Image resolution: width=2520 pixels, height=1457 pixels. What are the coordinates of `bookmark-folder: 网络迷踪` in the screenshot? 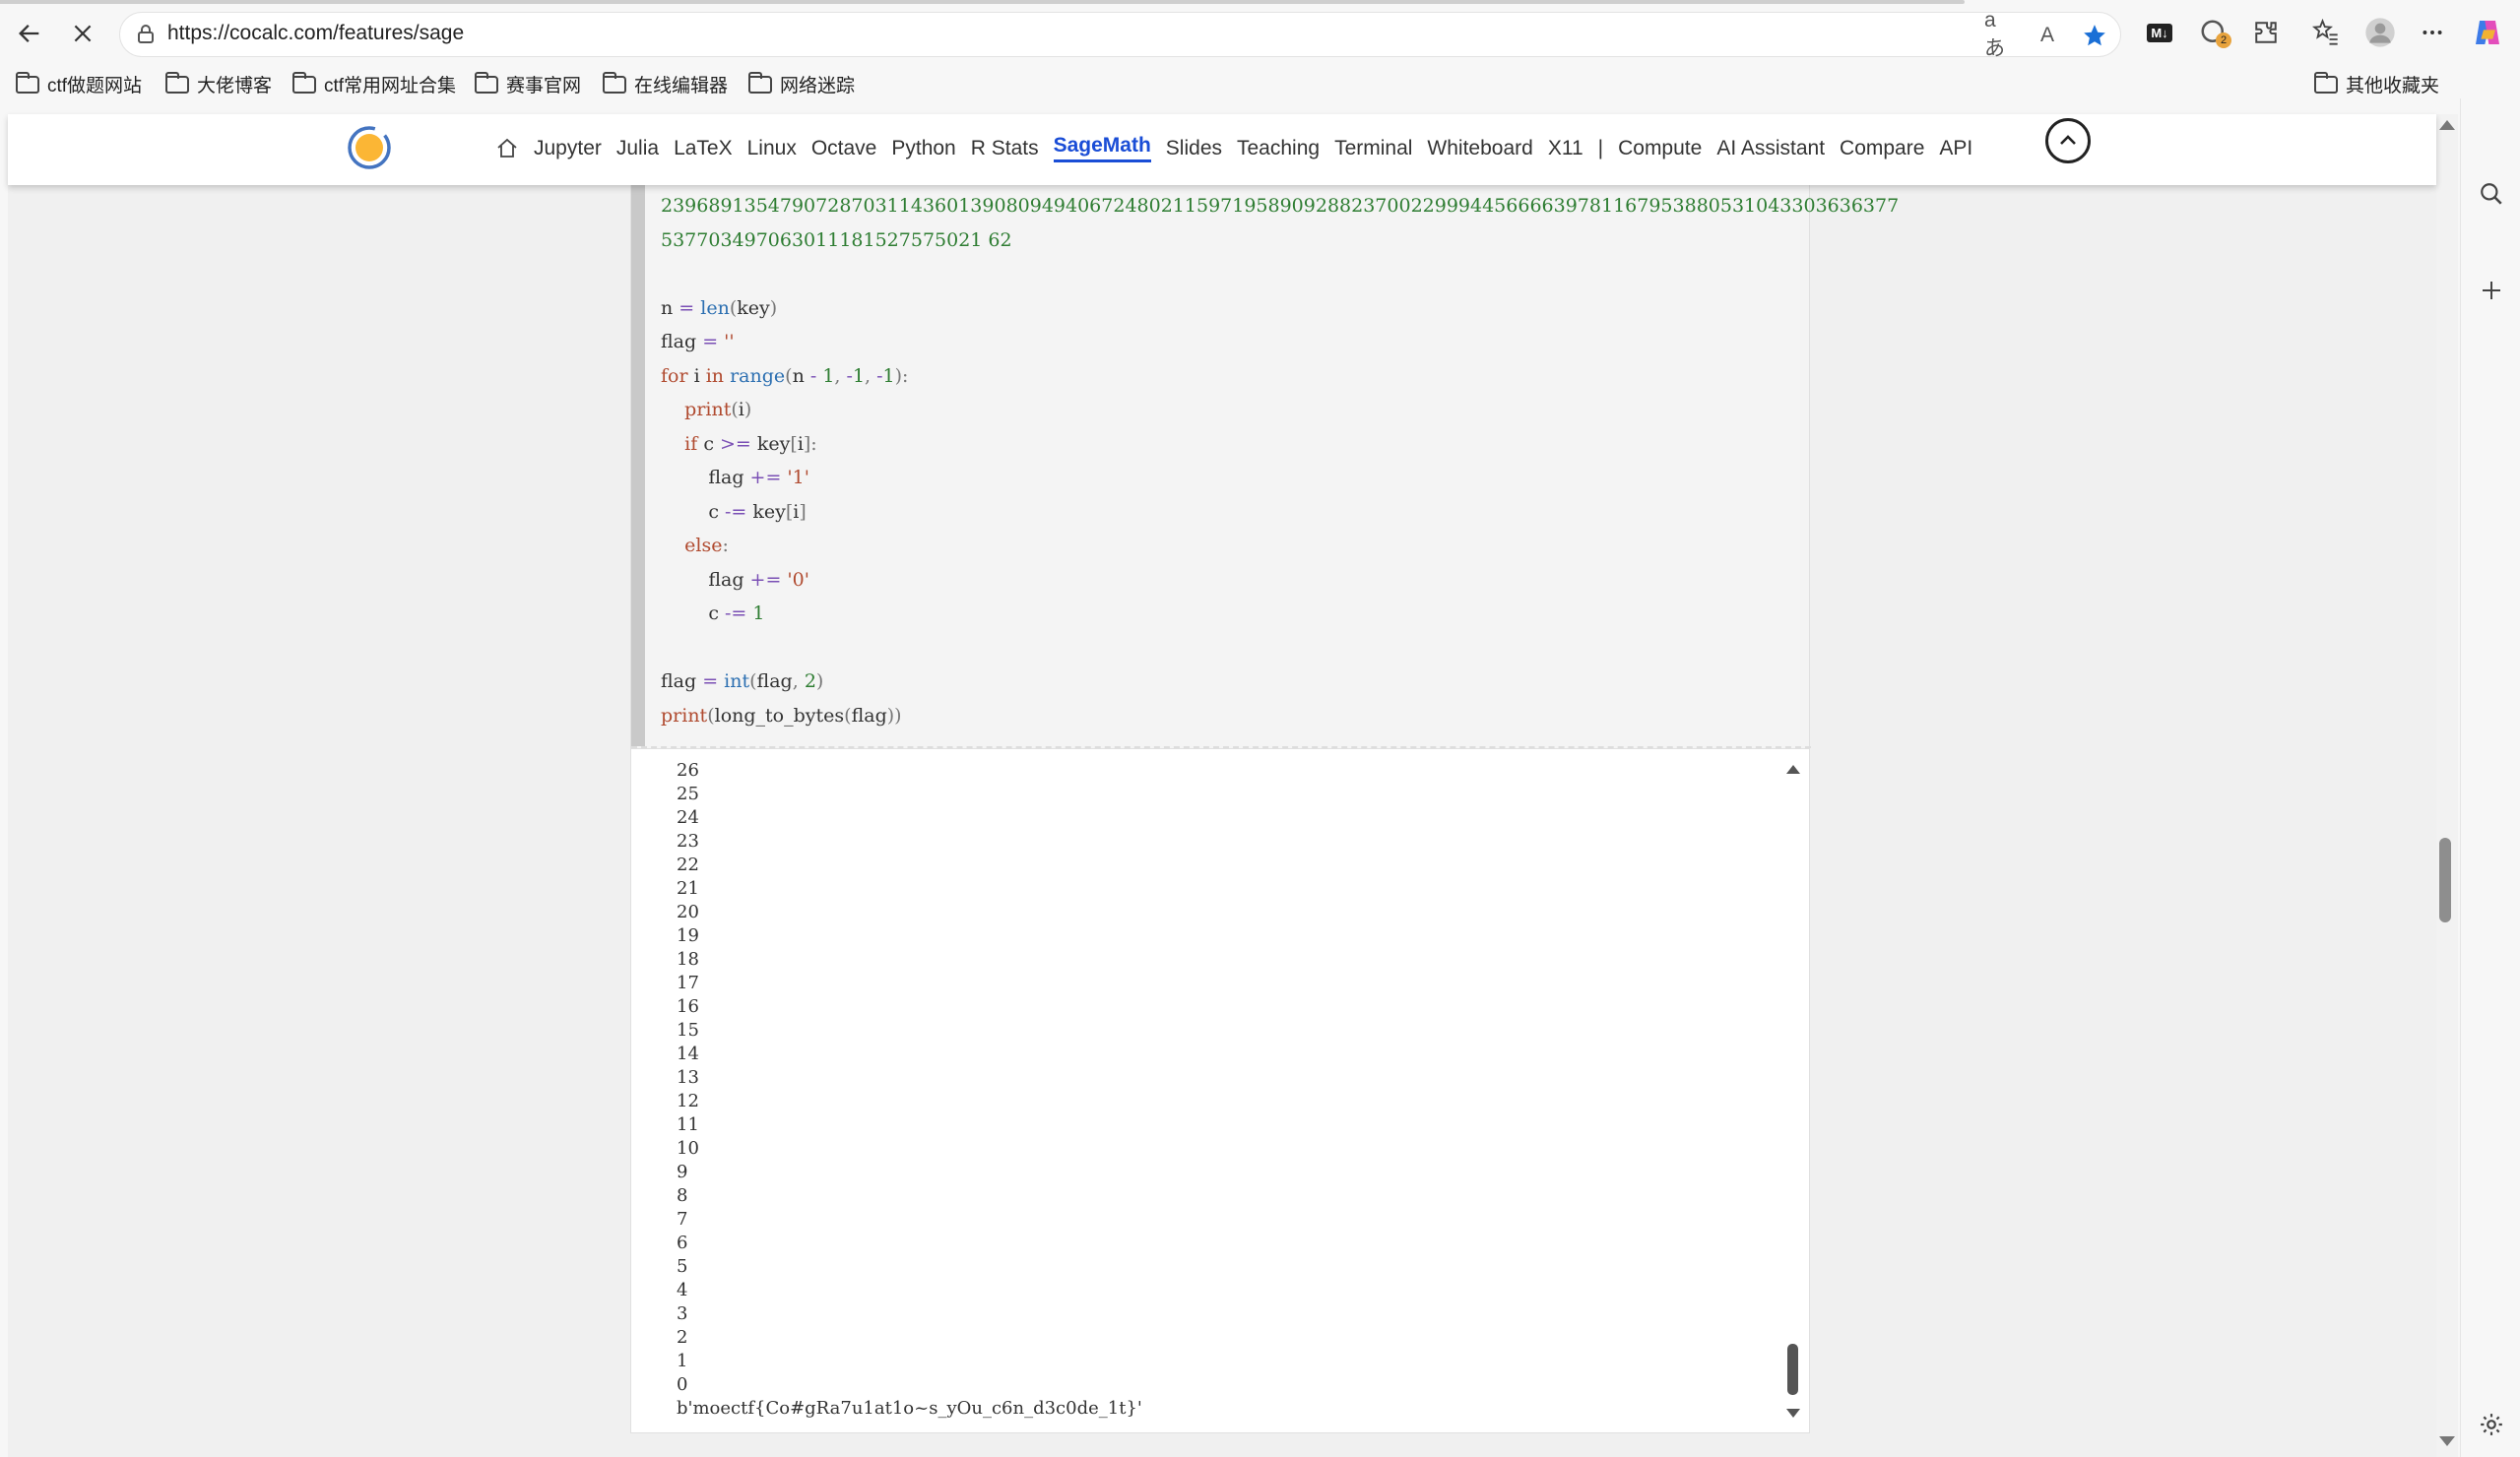 It's located at (801, 84).